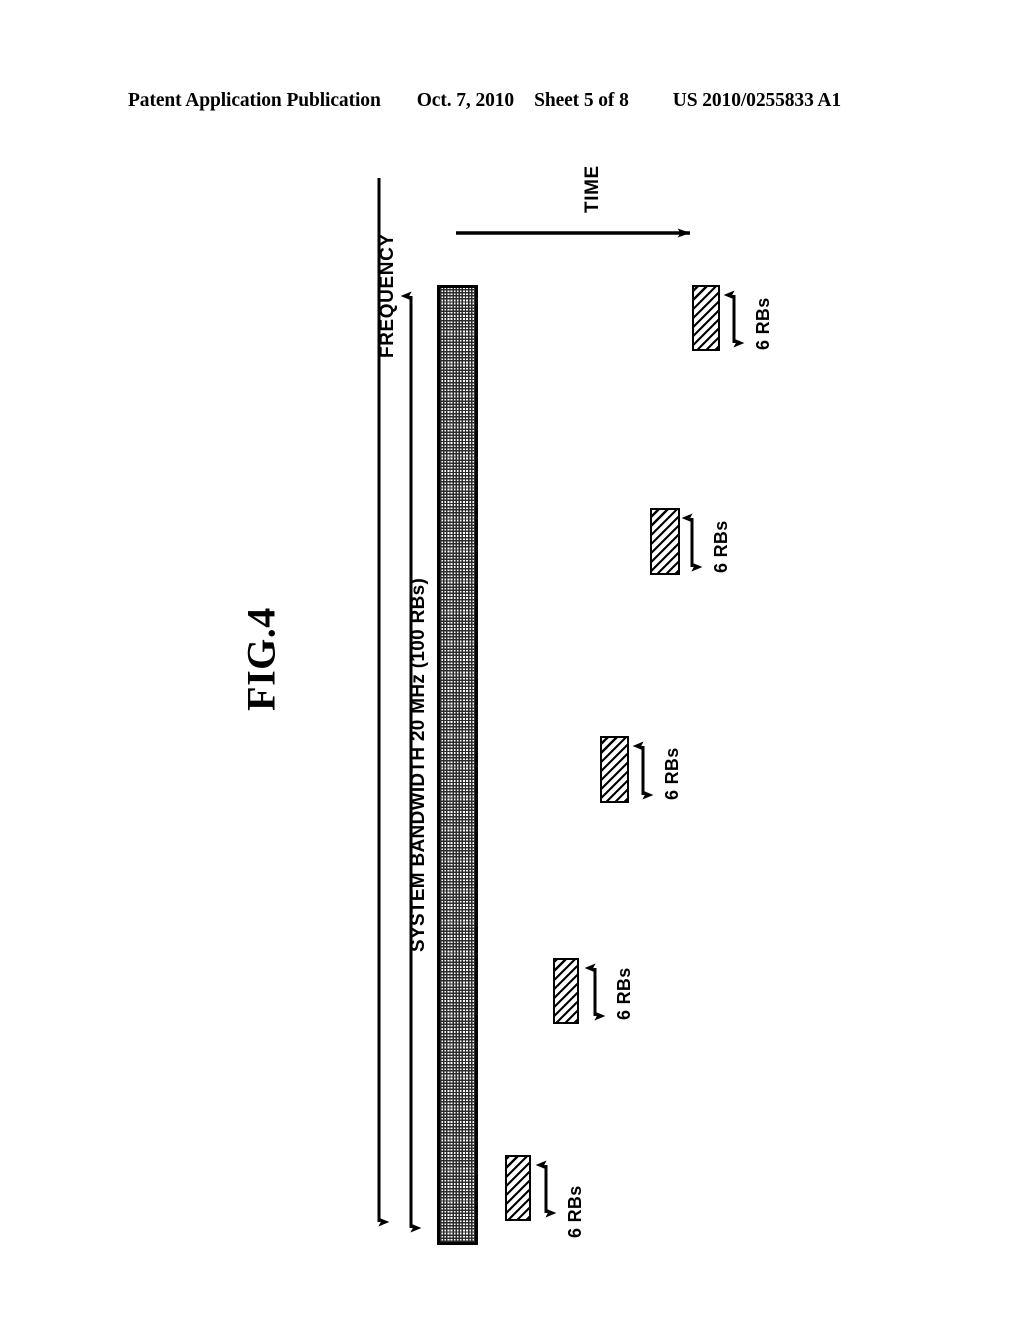  Describe the element at coordinates (418, 764) in the screenshot. I see `system-bandwidth-label: SYSTEM BANDWIDTH 20 MHz (100 RBs)` at that location.